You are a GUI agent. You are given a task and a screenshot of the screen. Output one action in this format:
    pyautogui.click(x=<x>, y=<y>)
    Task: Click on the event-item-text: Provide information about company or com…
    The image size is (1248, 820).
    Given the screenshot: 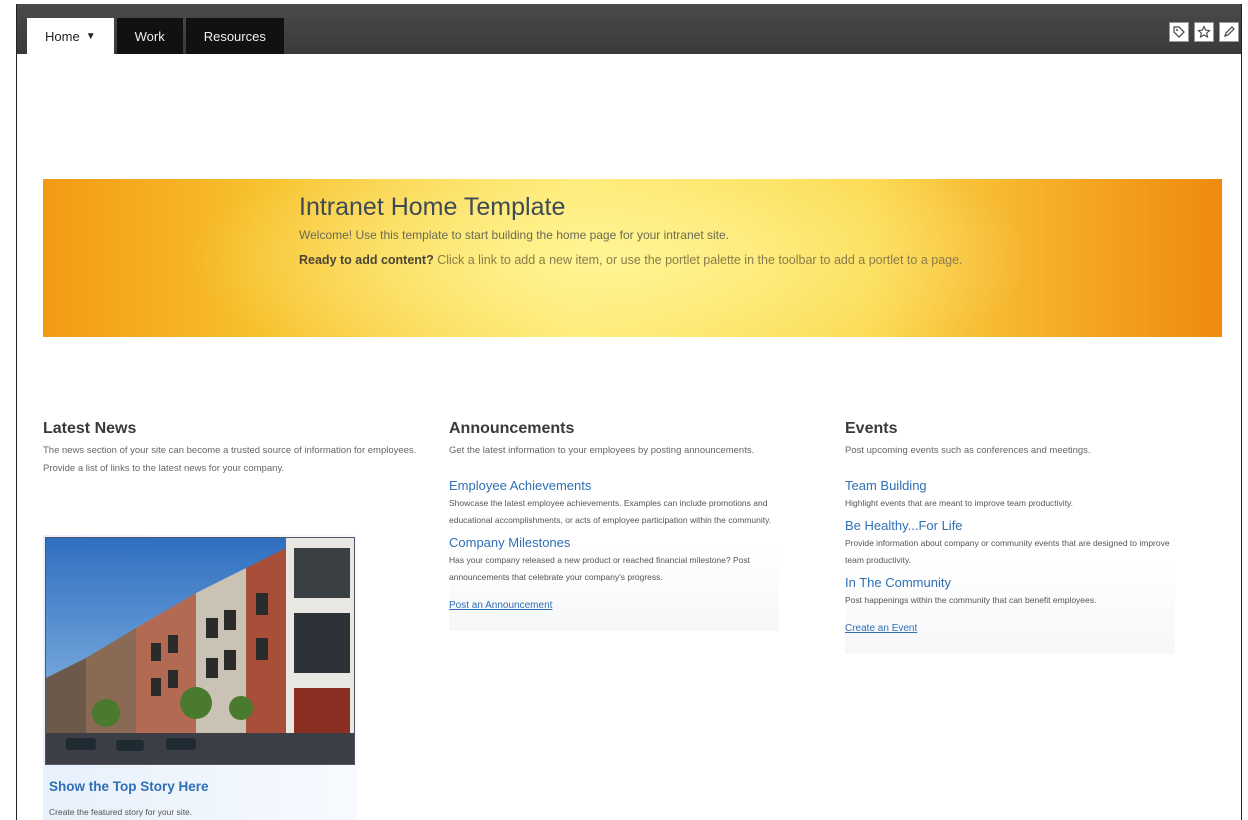 What is the action you would take?
    pyautogui.click(x=1007, y=551)
    